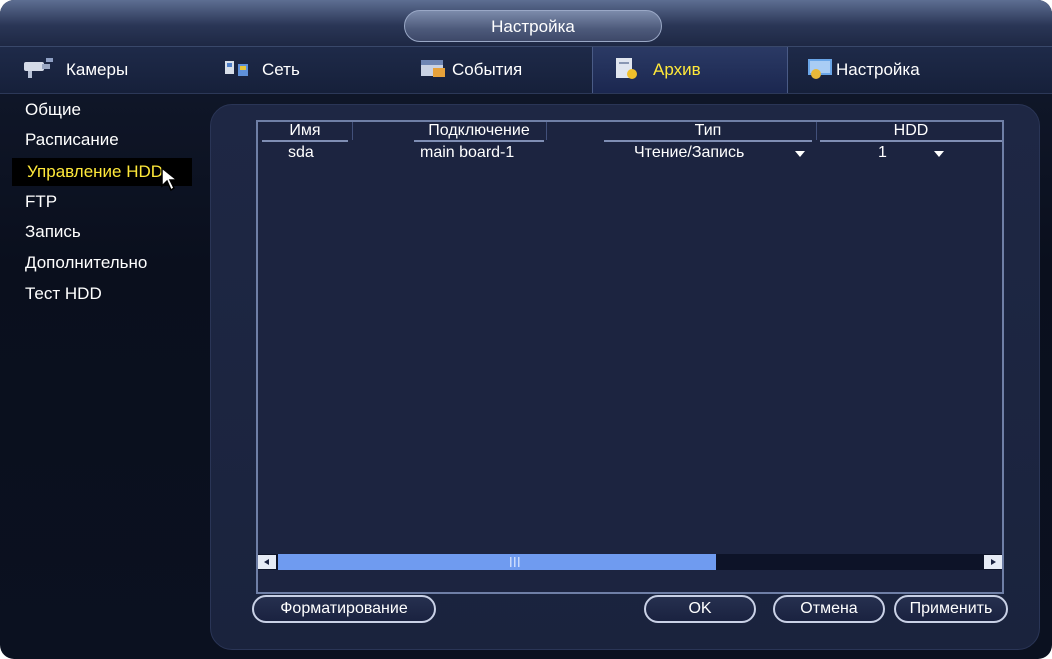 Image resolution: width=1052 pixels, height=659 pixels. I want to click on events-icon, so click(433, 70).